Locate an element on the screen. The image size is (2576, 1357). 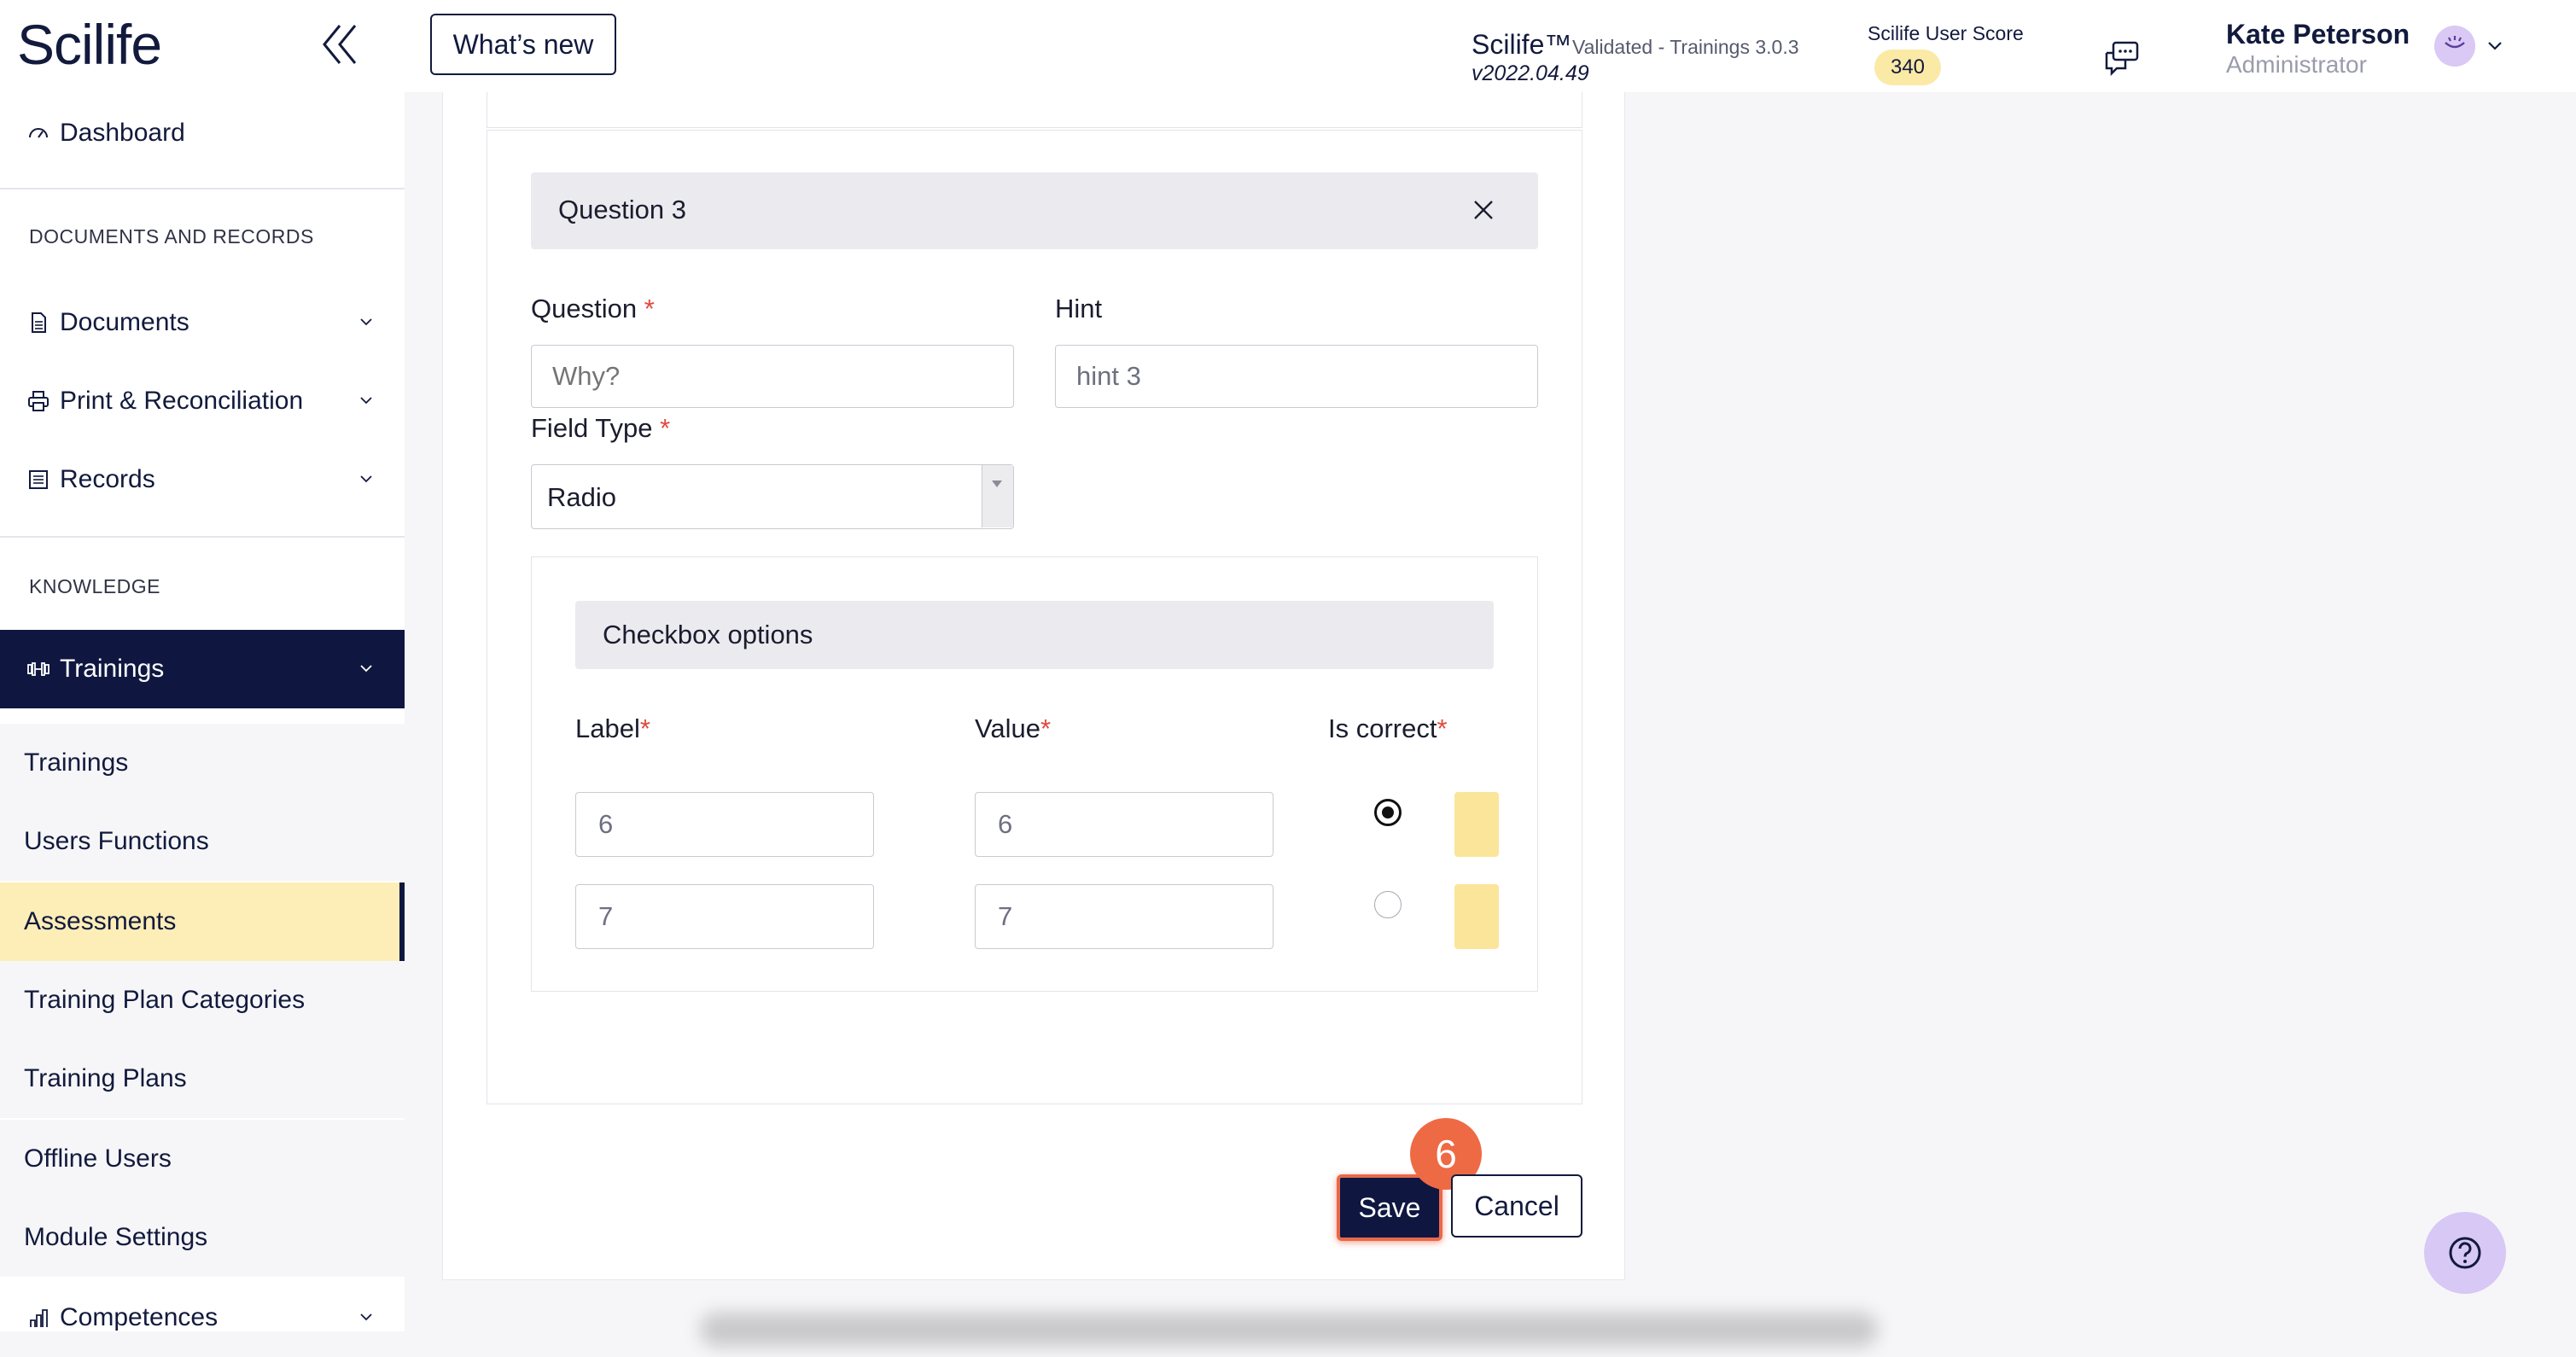
sidebar-subitem-offline-users: Offline Users is located at coordinates (202, 1159).